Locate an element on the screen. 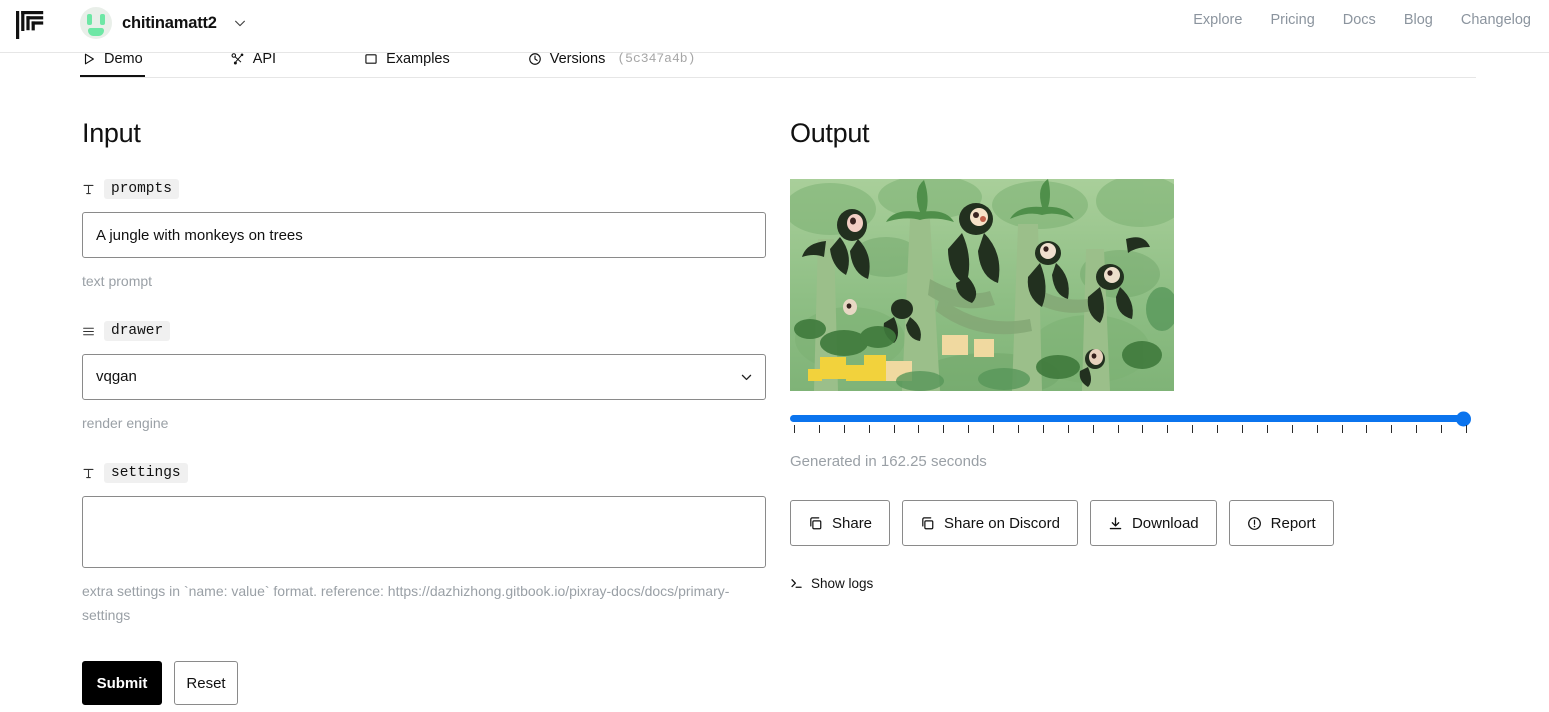 This screenshot has height=712, width=1549. play-icon is located at coordinates (89, 59).